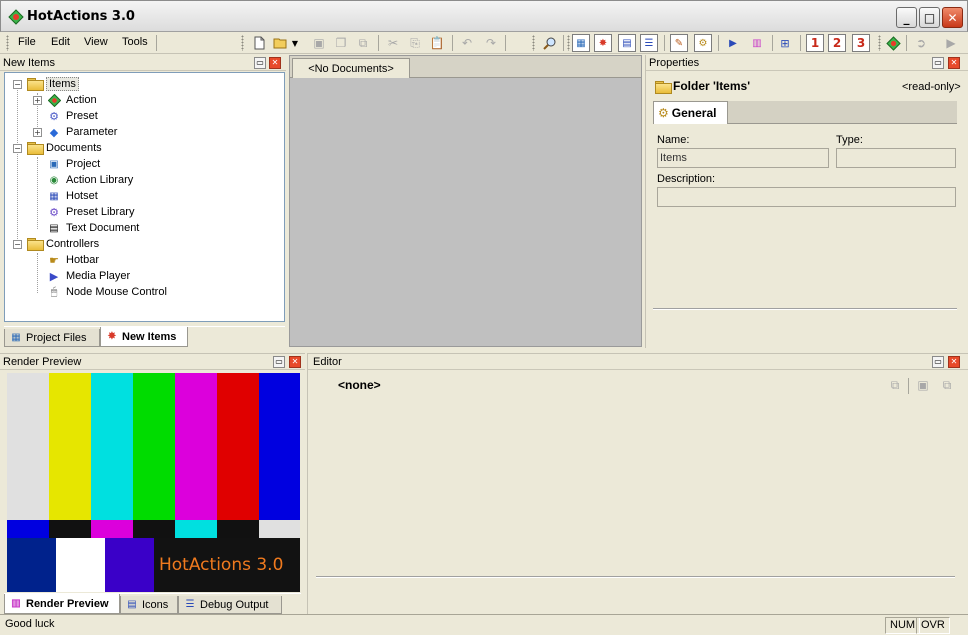 Image resolution: width=968 pixels, height=635 pixels. Describe the element at coordinates (893, 43) in the screenshot. I see `run-action-button` at that location.